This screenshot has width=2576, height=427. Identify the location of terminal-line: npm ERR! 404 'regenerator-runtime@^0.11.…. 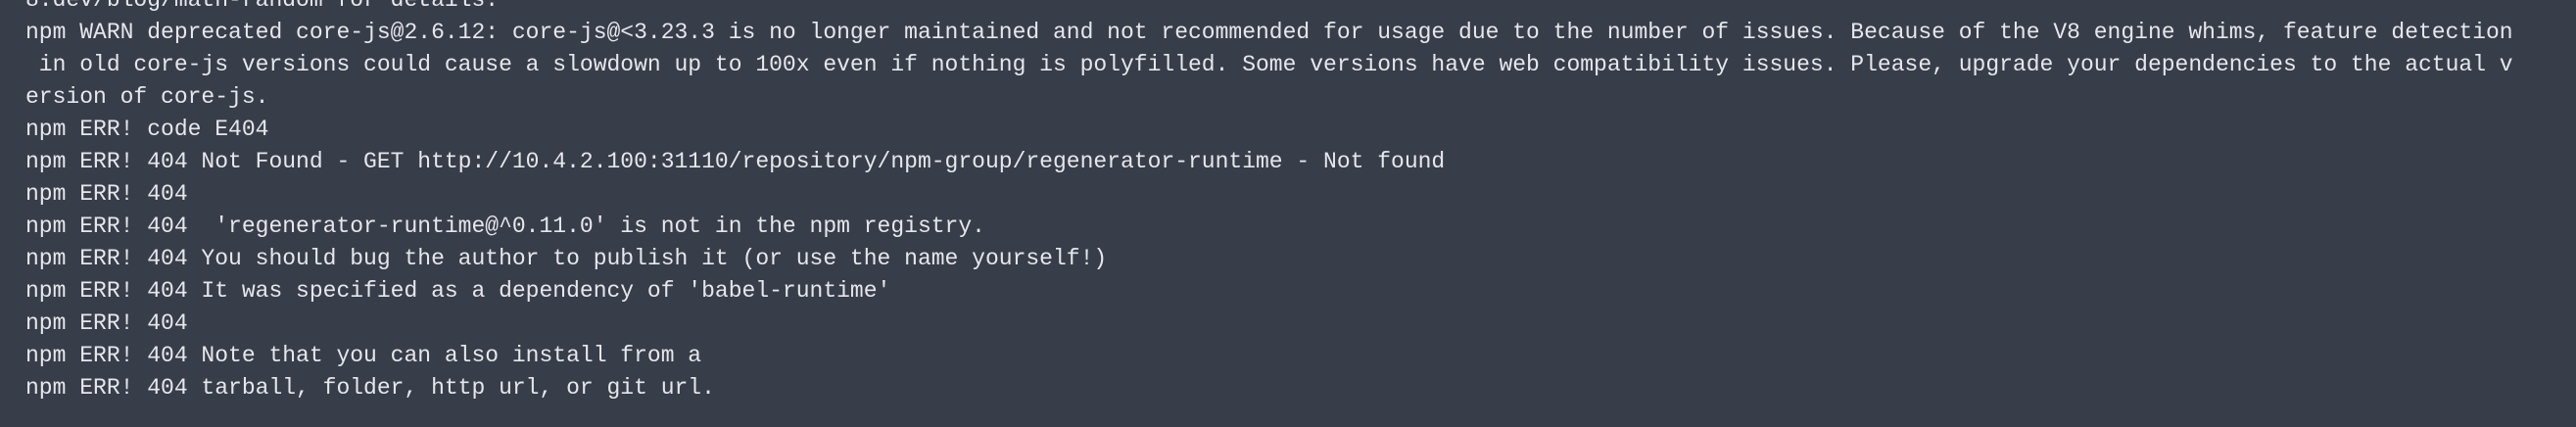
(505, 226).